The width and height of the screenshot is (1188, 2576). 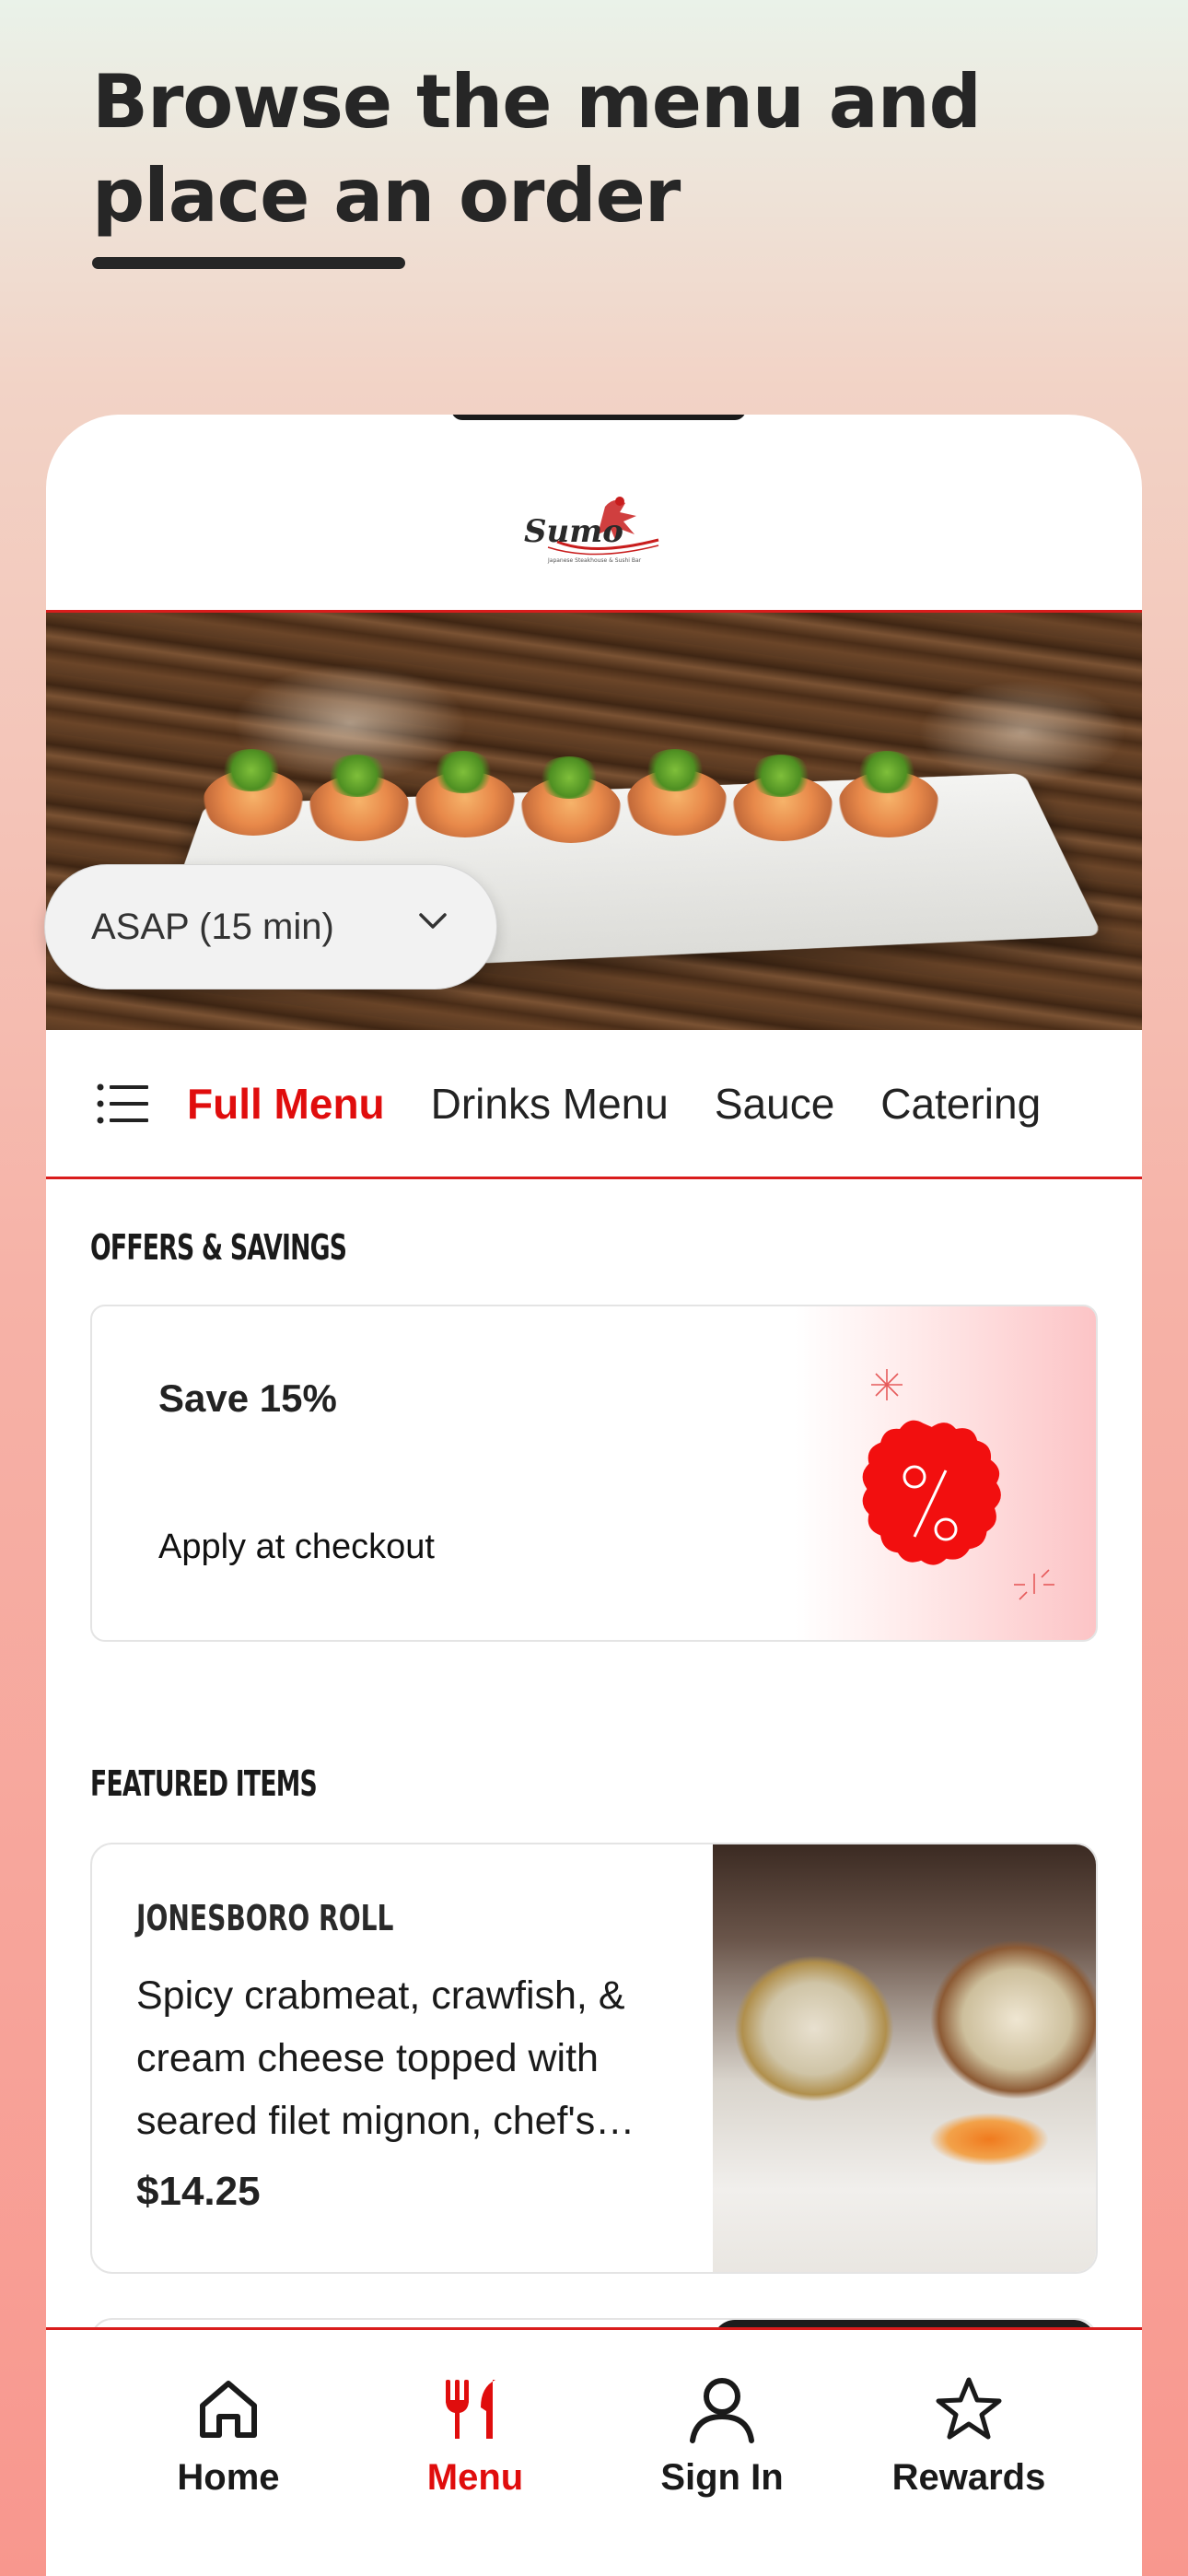 What do you see at coordinates (386, 196) in the screenshot?
I see `headline-line-2: place an order` at bounding box center [386, 196].